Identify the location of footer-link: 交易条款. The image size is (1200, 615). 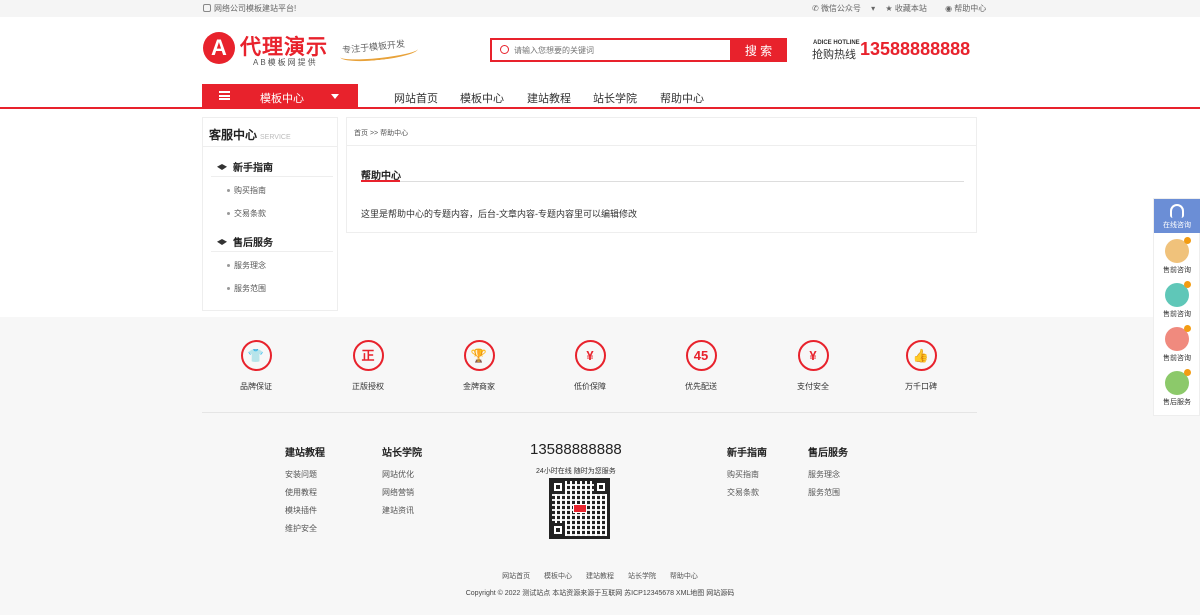
(747, 496).